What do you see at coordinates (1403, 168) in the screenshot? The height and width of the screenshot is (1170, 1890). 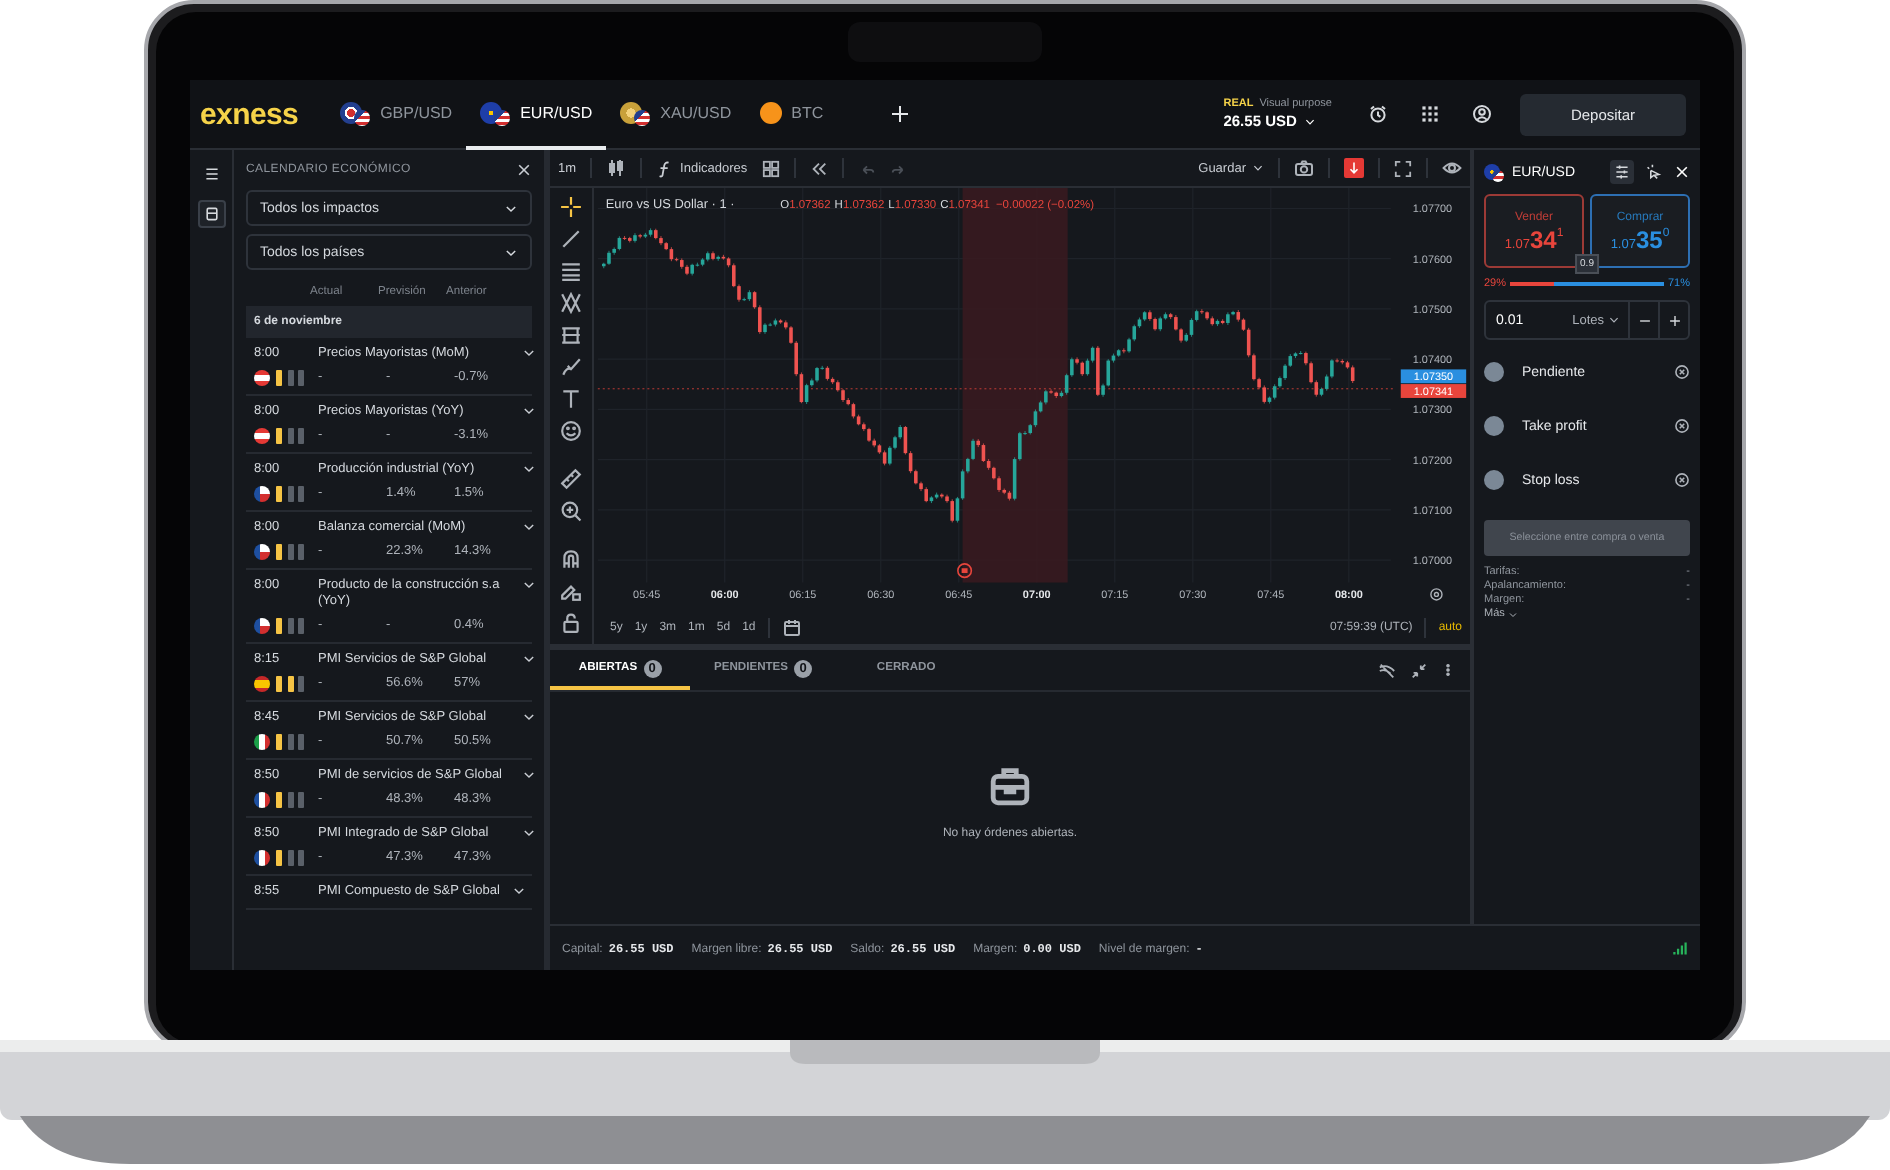 I see `fullscreen-icon` at bounding box center [1403, 168].